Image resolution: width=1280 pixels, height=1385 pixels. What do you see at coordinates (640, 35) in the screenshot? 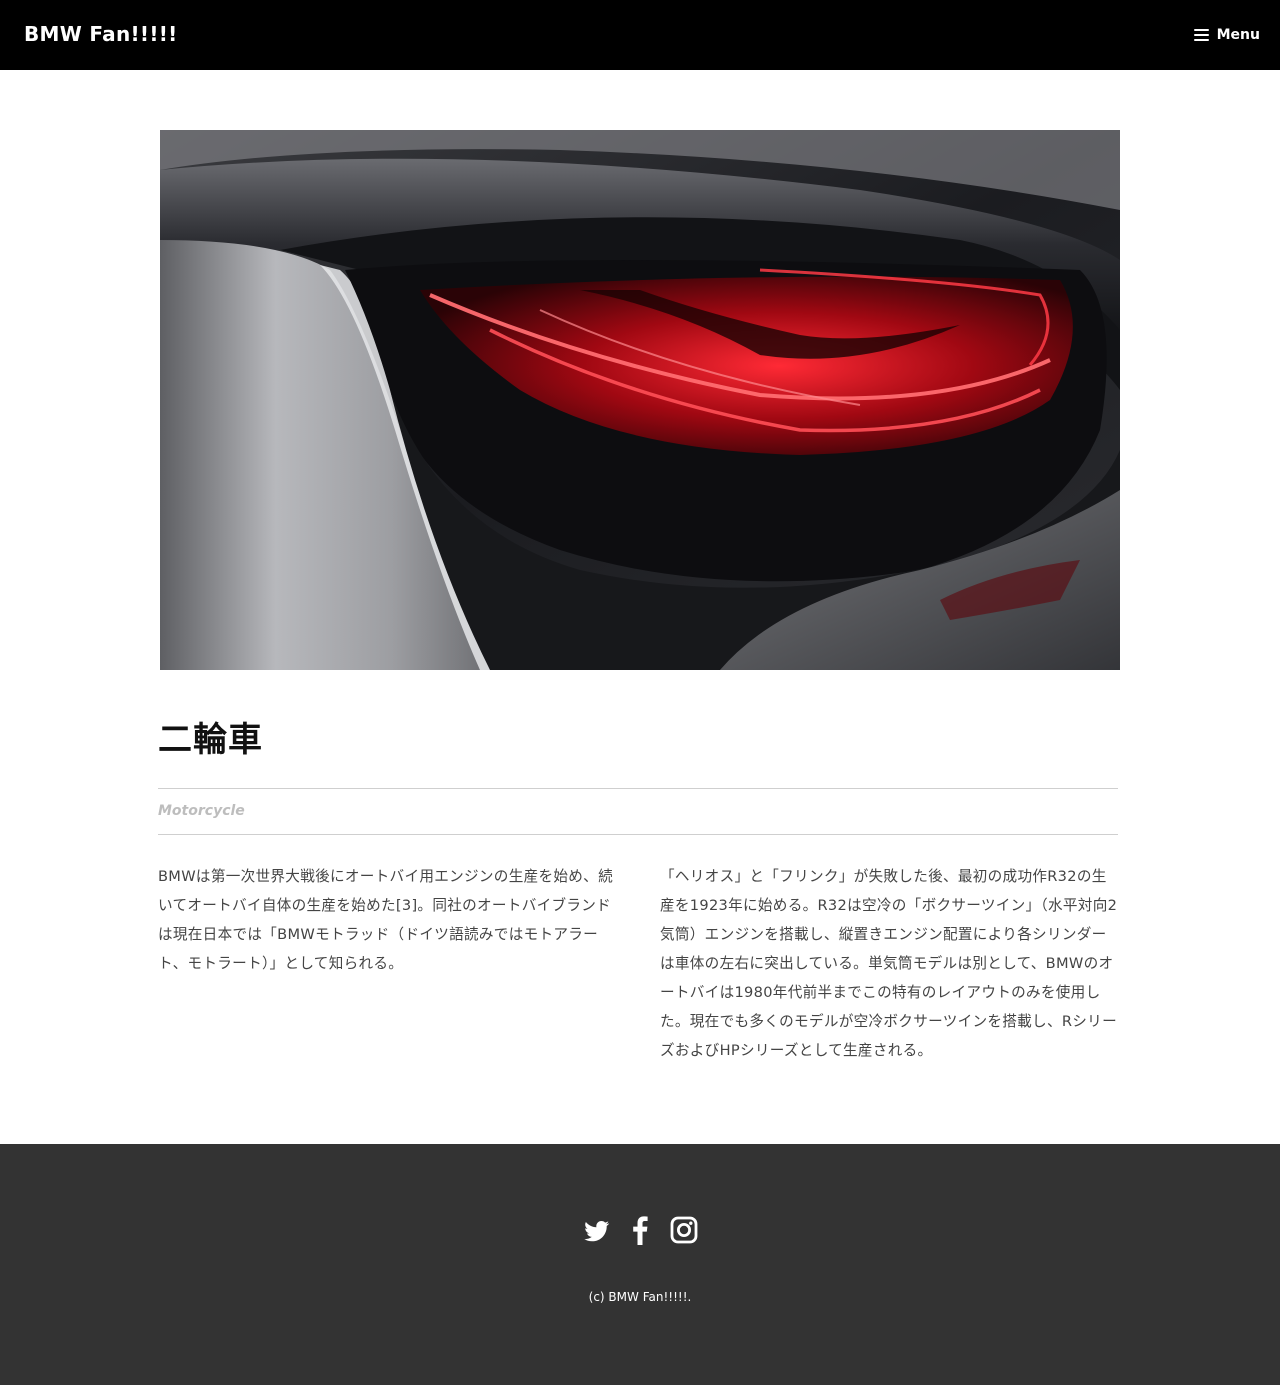
I see `site-header: BMW Fan!!!!! Menu` at bounding box center [640, 35].